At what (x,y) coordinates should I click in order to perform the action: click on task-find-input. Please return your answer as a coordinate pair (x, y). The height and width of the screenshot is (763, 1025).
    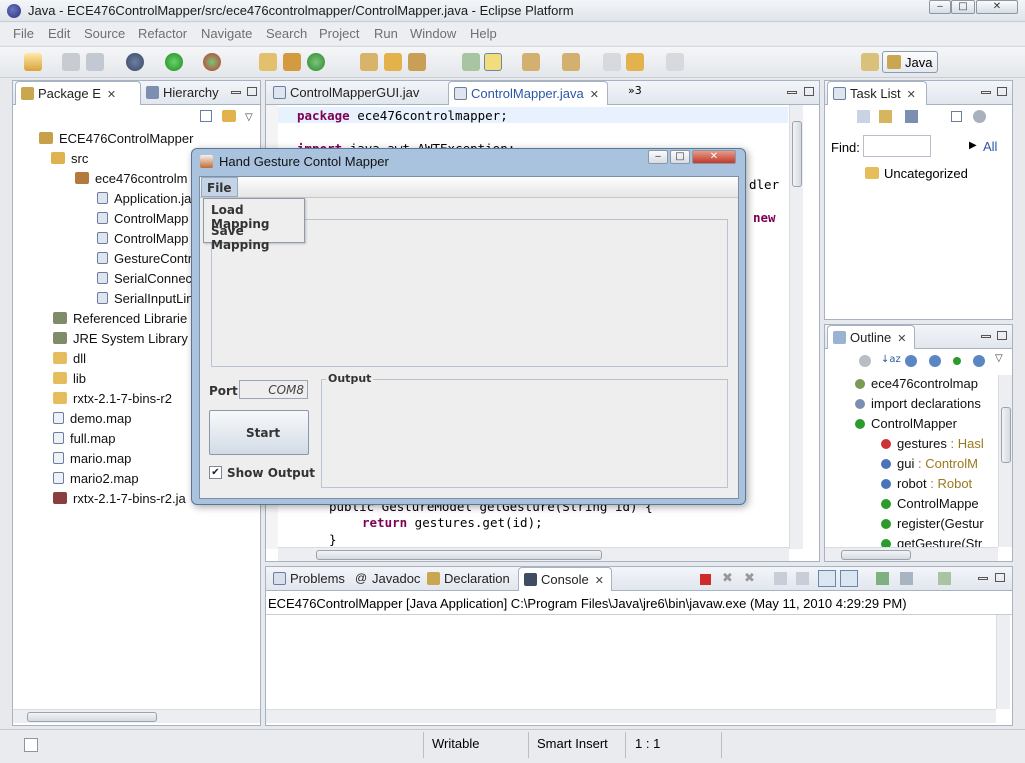
    Looking at the image, I should click on (897, 146).